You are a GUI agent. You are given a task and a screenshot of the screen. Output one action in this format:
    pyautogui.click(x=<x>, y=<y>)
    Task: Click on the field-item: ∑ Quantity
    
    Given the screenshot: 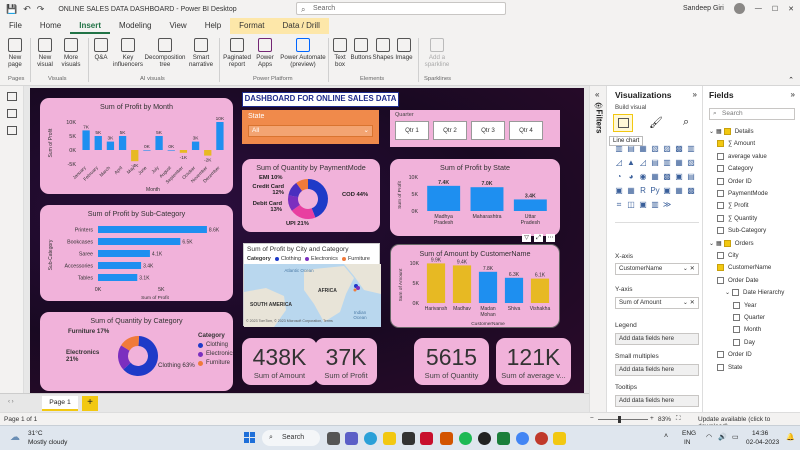 What is the action you would take?
    pyautogui.click(x=737, y=218)
    